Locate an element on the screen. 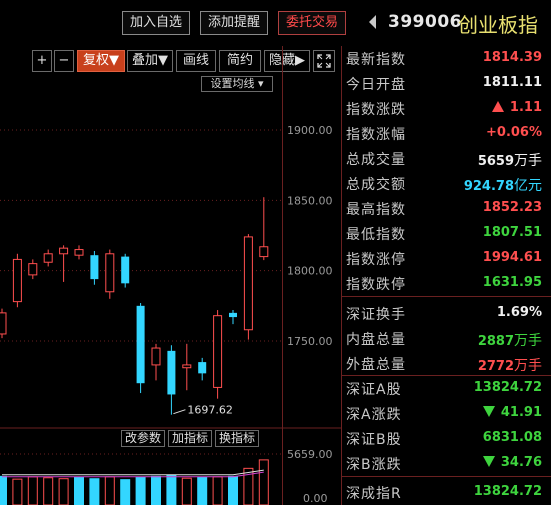  draw-line-button: 画线 is located at coordinates (196, 61).